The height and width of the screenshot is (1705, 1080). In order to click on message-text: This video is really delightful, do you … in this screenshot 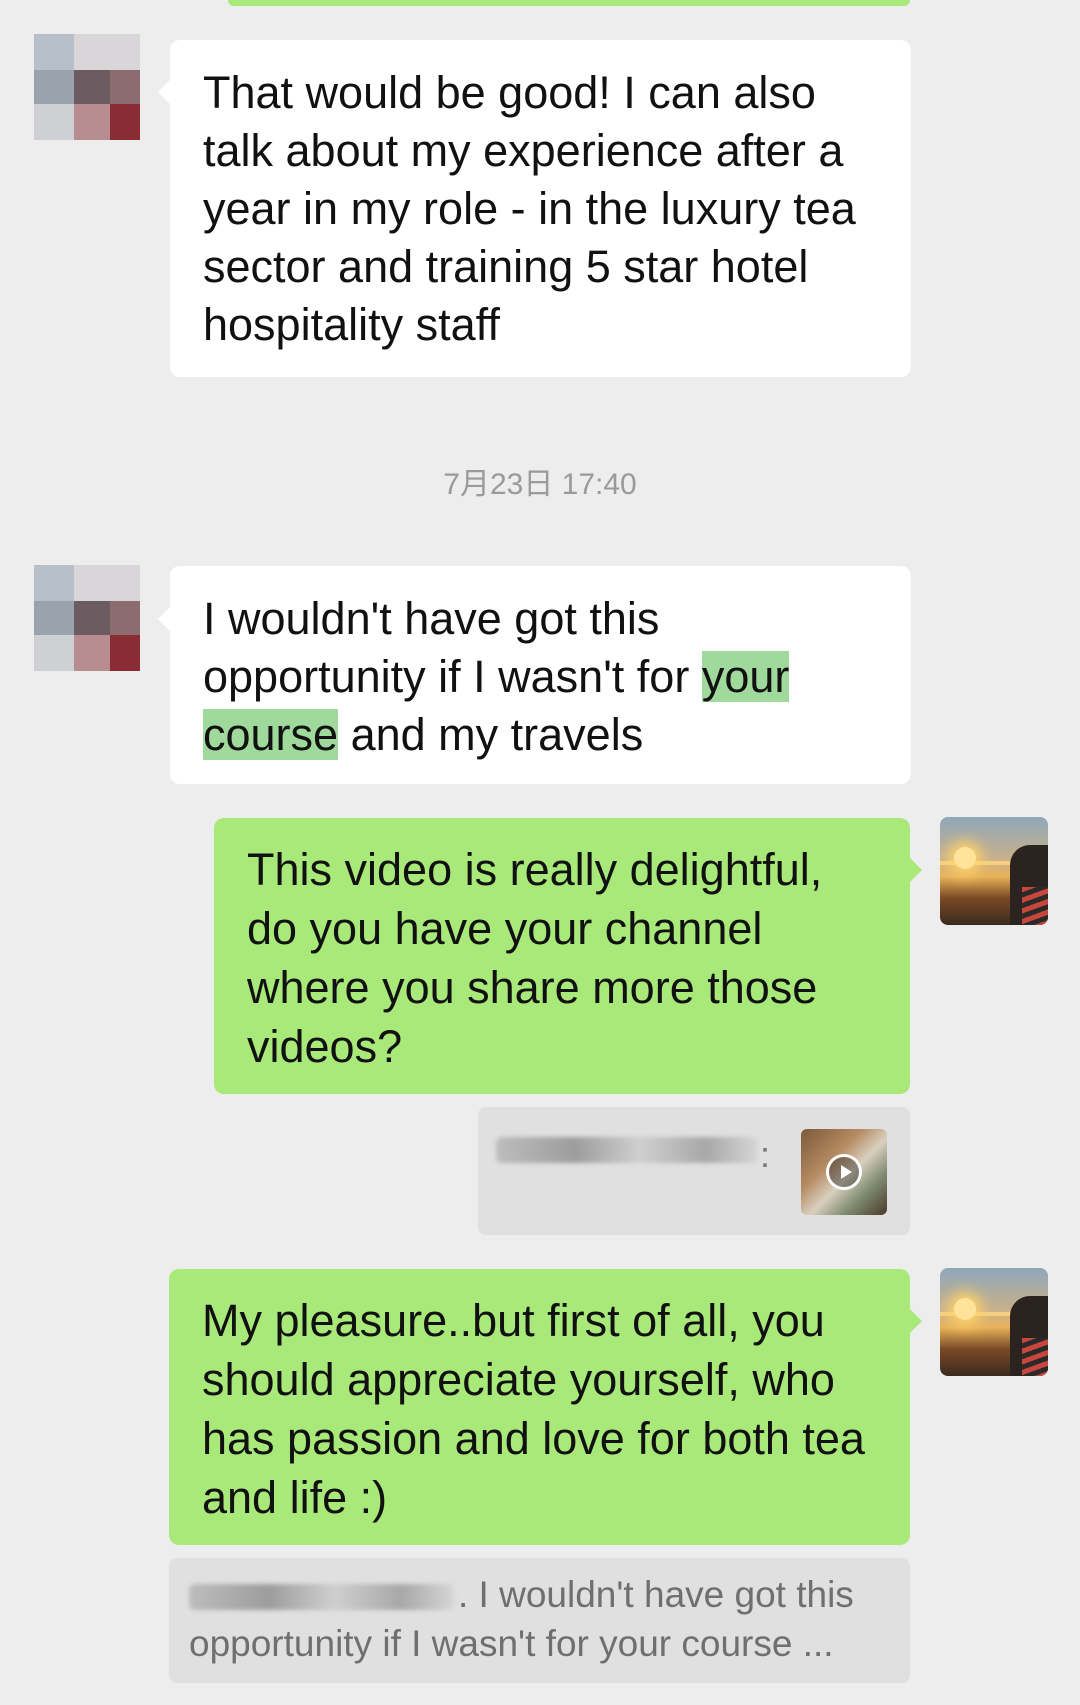, I will do `click(535, 958)`.